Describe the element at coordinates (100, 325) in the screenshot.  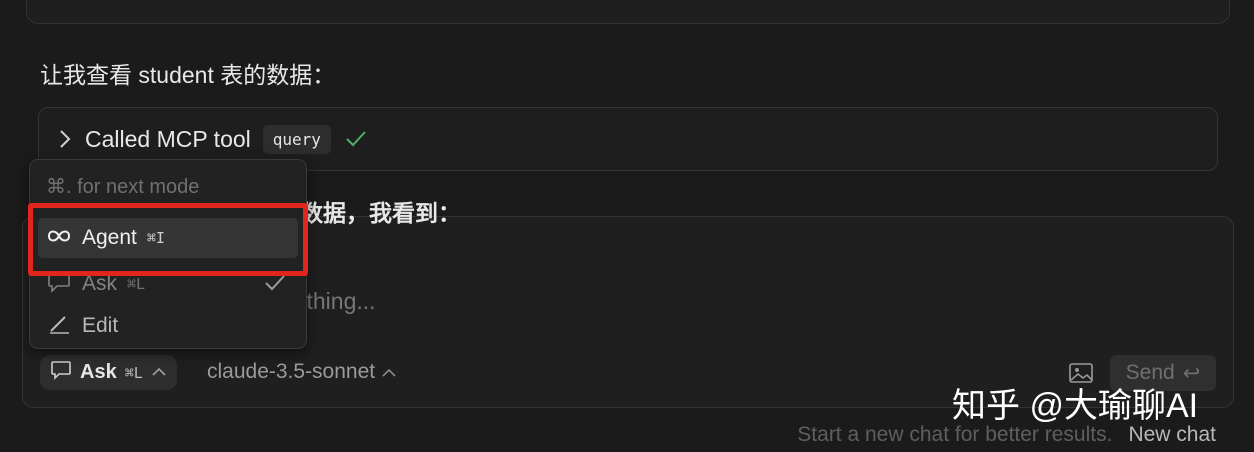
I see `mode-option-label: Edit` at that location.